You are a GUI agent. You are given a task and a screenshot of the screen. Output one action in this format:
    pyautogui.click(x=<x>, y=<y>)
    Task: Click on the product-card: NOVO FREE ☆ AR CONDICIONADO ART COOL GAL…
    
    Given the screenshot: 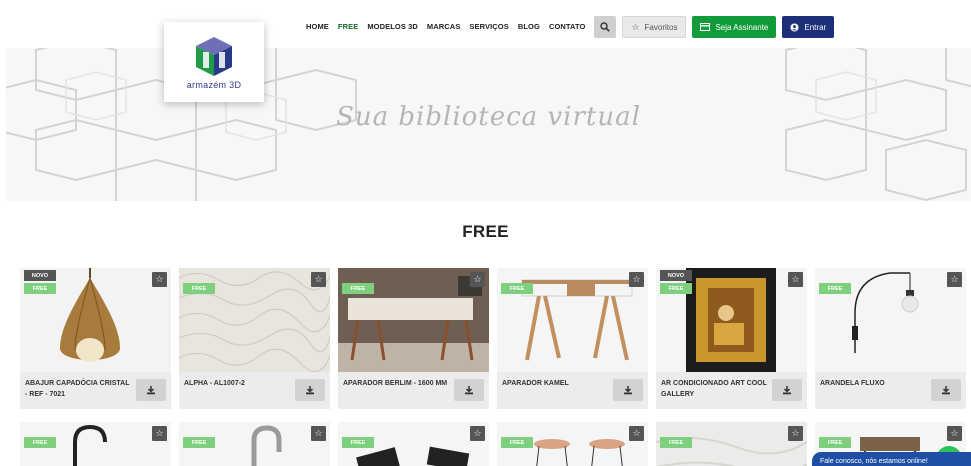 What is the action you would take?
    pyautogui.click(x=731, y=338)
    